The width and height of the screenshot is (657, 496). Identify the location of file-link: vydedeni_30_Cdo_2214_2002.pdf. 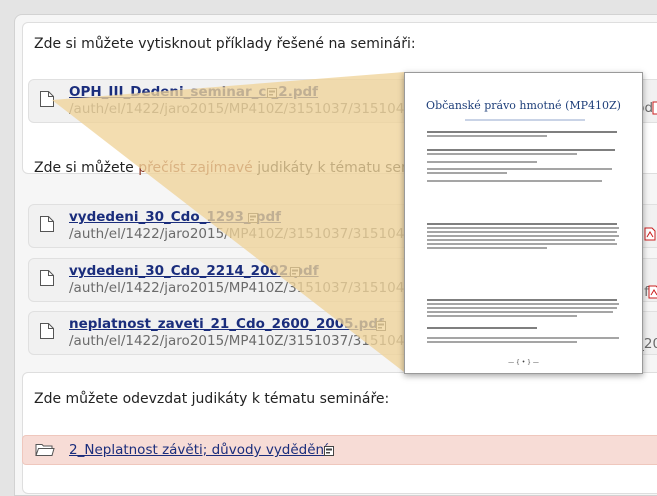
(194, 271).